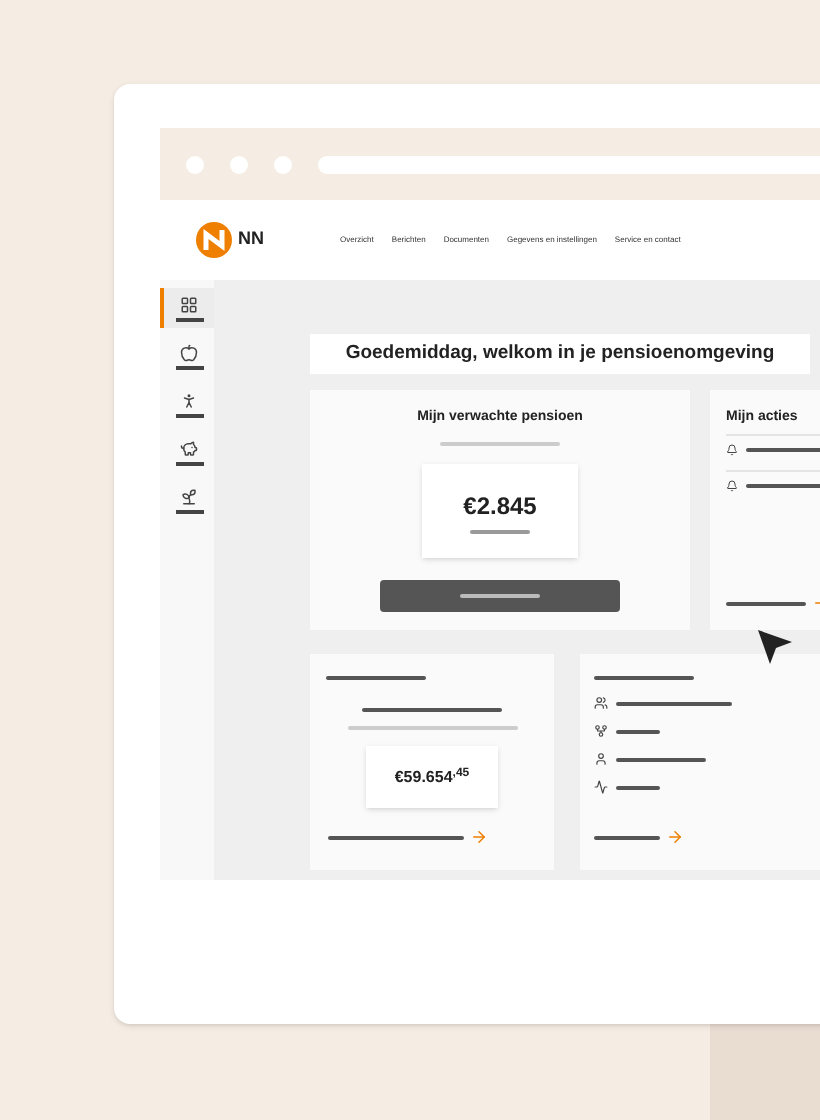 The width and height of the screenshot is (820, 1120). What do you see at coordinates (189, 352) in the screenshot?
I see `apple-icon` at bounding box center [189, 352].